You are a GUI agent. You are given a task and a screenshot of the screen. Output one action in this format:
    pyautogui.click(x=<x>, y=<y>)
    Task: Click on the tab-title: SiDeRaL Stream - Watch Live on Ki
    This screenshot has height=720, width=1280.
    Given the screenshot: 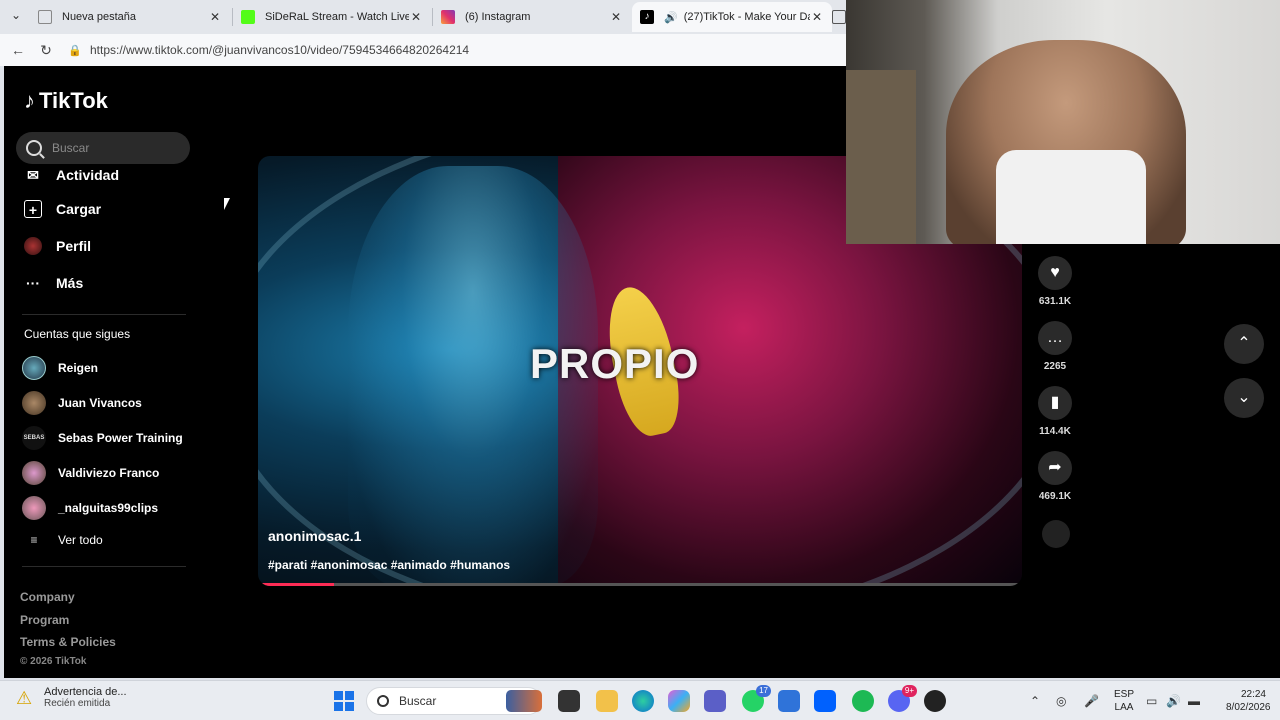 What is the action you would take?
    pyautogui.click(x=337, y=17)
    